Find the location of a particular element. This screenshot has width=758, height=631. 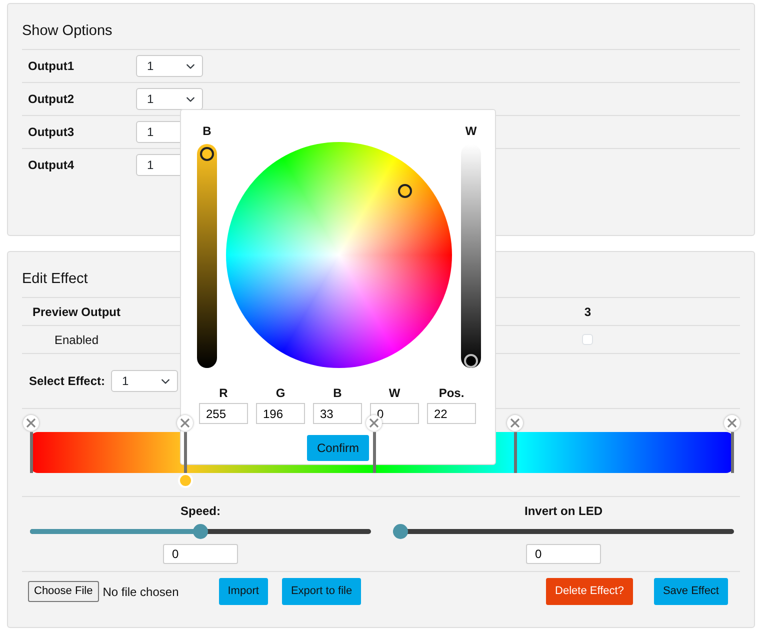

output-label: Output2 is located at coordinates (51, 99).